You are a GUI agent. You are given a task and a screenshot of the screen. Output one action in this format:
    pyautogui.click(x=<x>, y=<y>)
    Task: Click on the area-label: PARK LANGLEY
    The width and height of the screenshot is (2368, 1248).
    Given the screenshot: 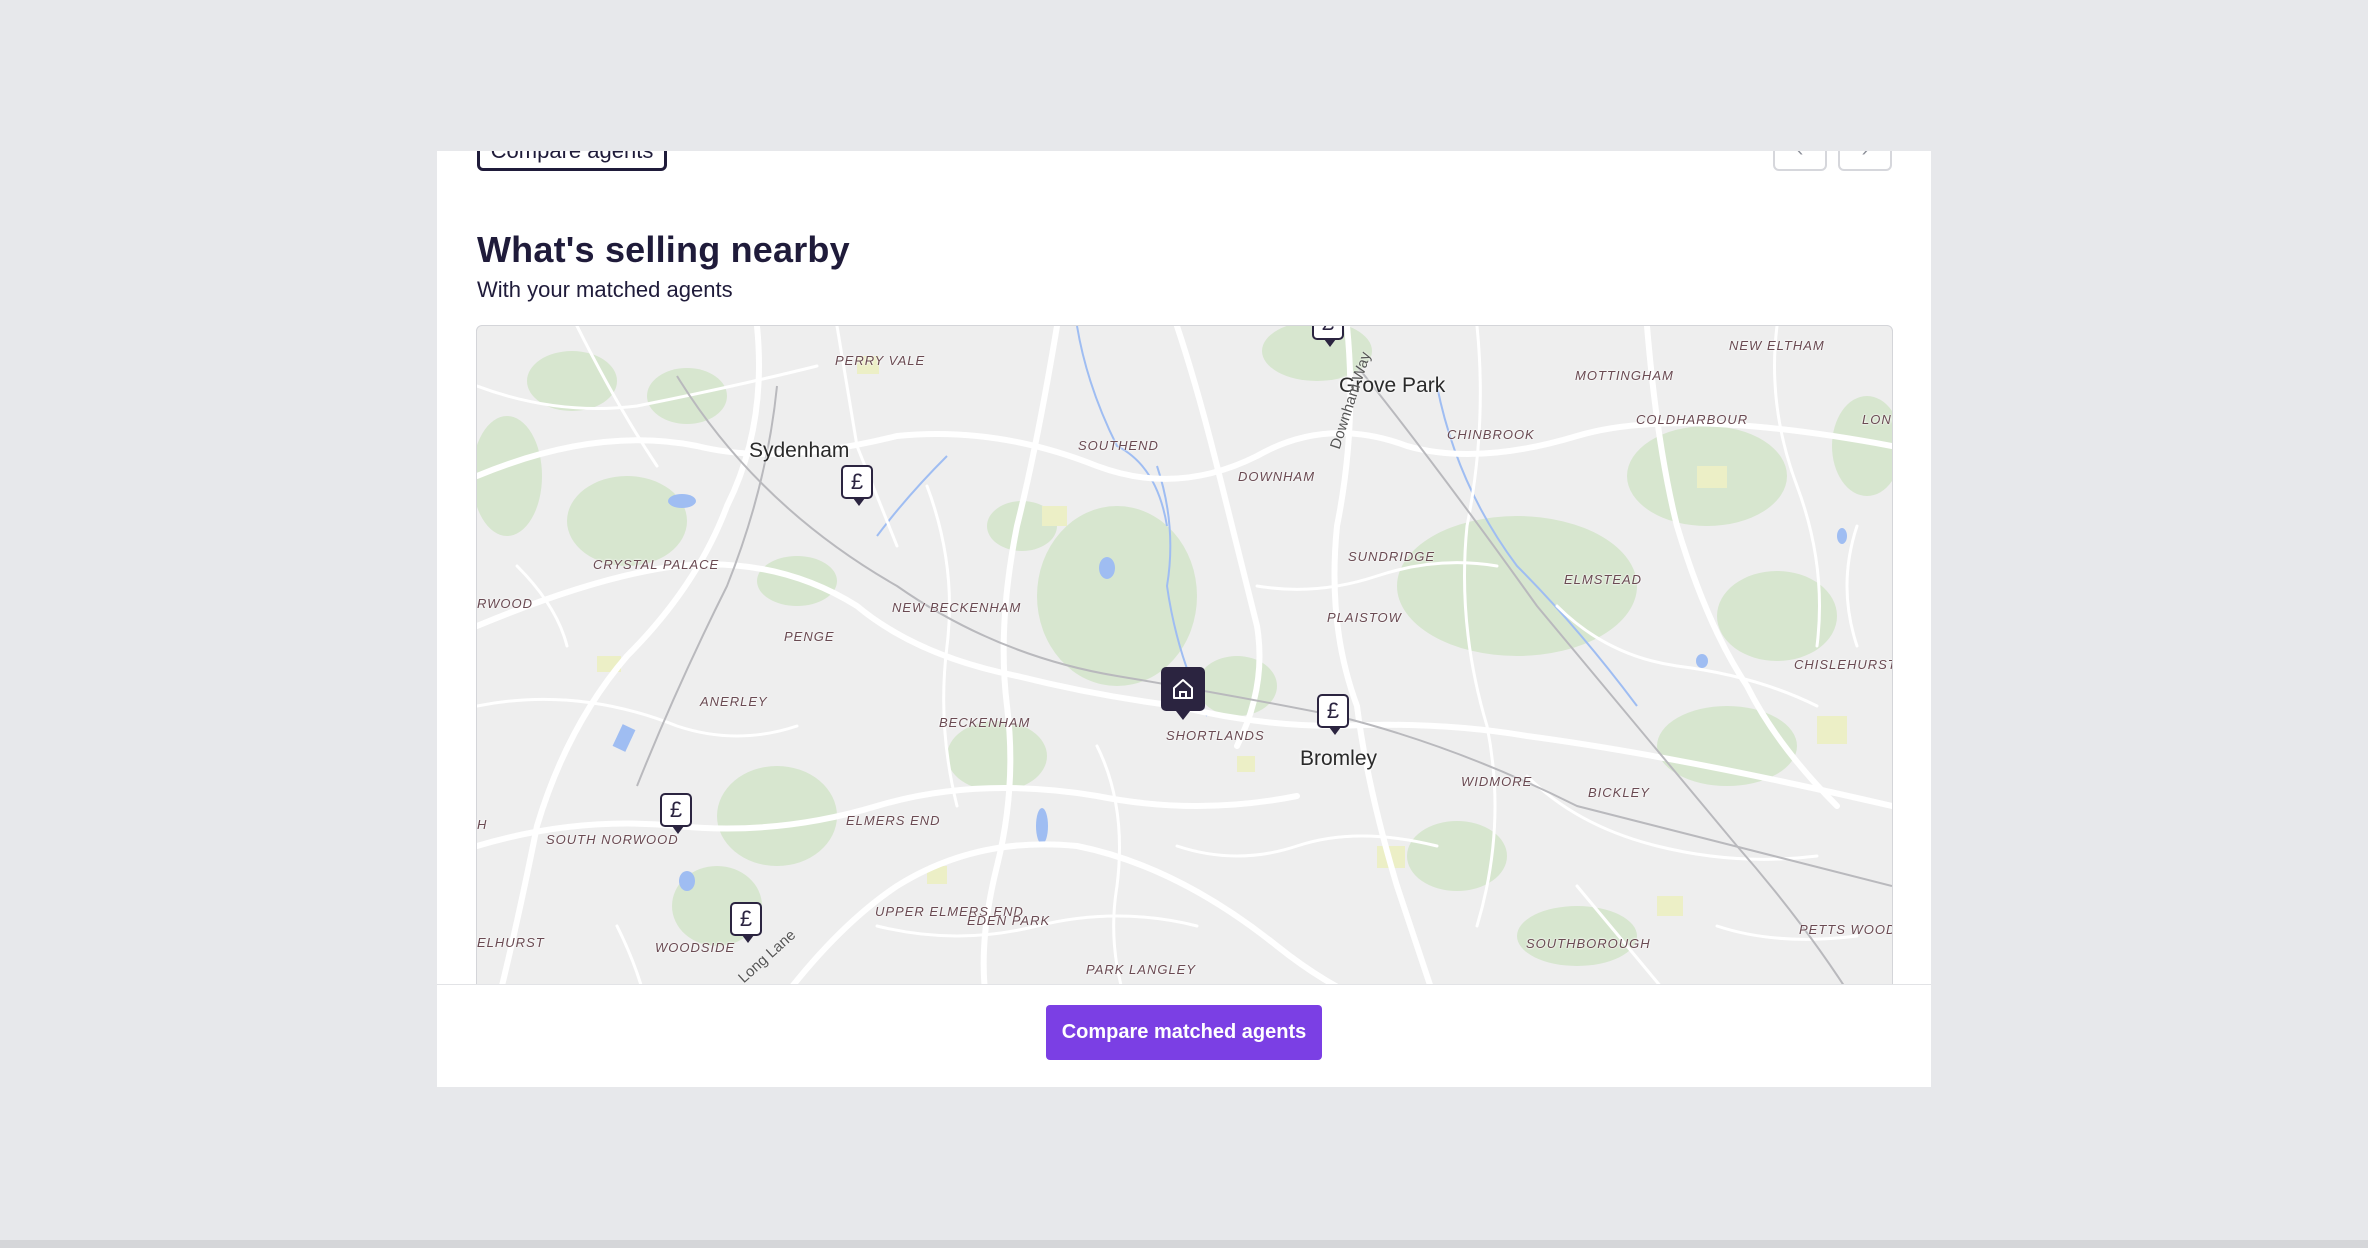 What is the action you would take?
    pyautogui.click(x=1141, y=969)
    